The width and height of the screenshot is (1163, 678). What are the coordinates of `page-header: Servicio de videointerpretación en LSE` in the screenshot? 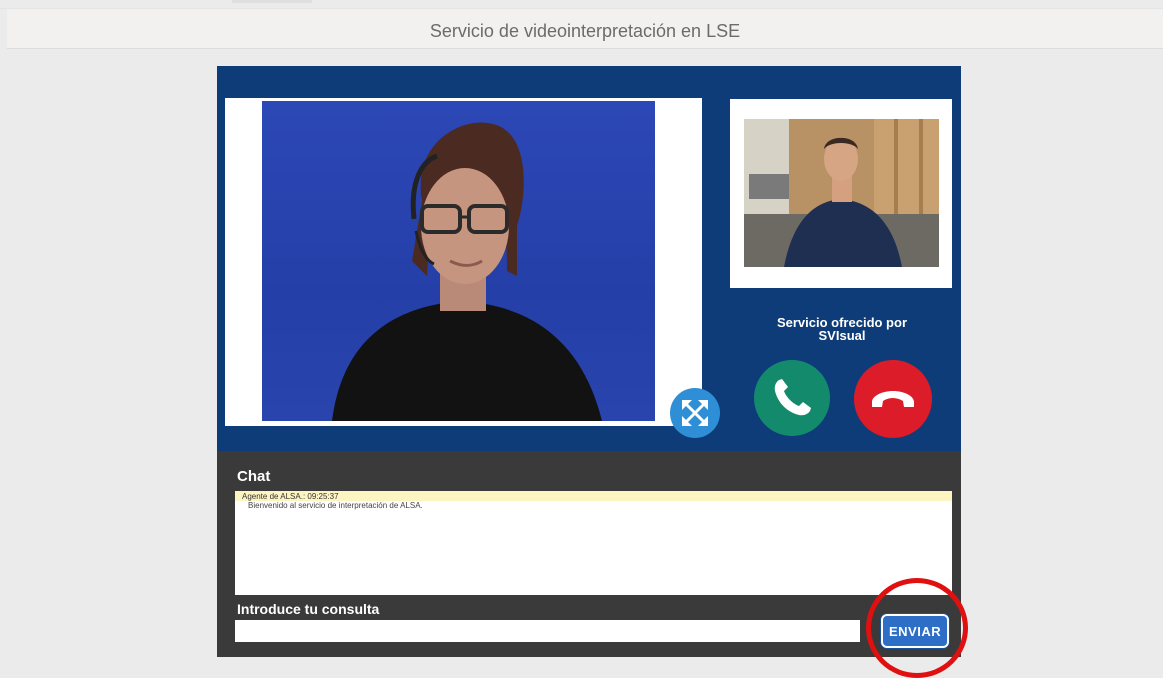 It's located at (585, 29).